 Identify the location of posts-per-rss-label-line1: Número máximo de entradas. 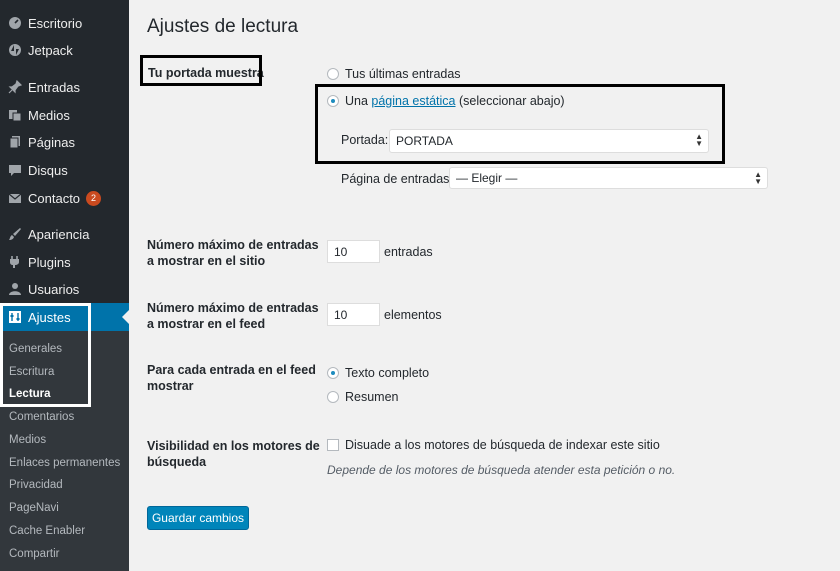
(233, 308).